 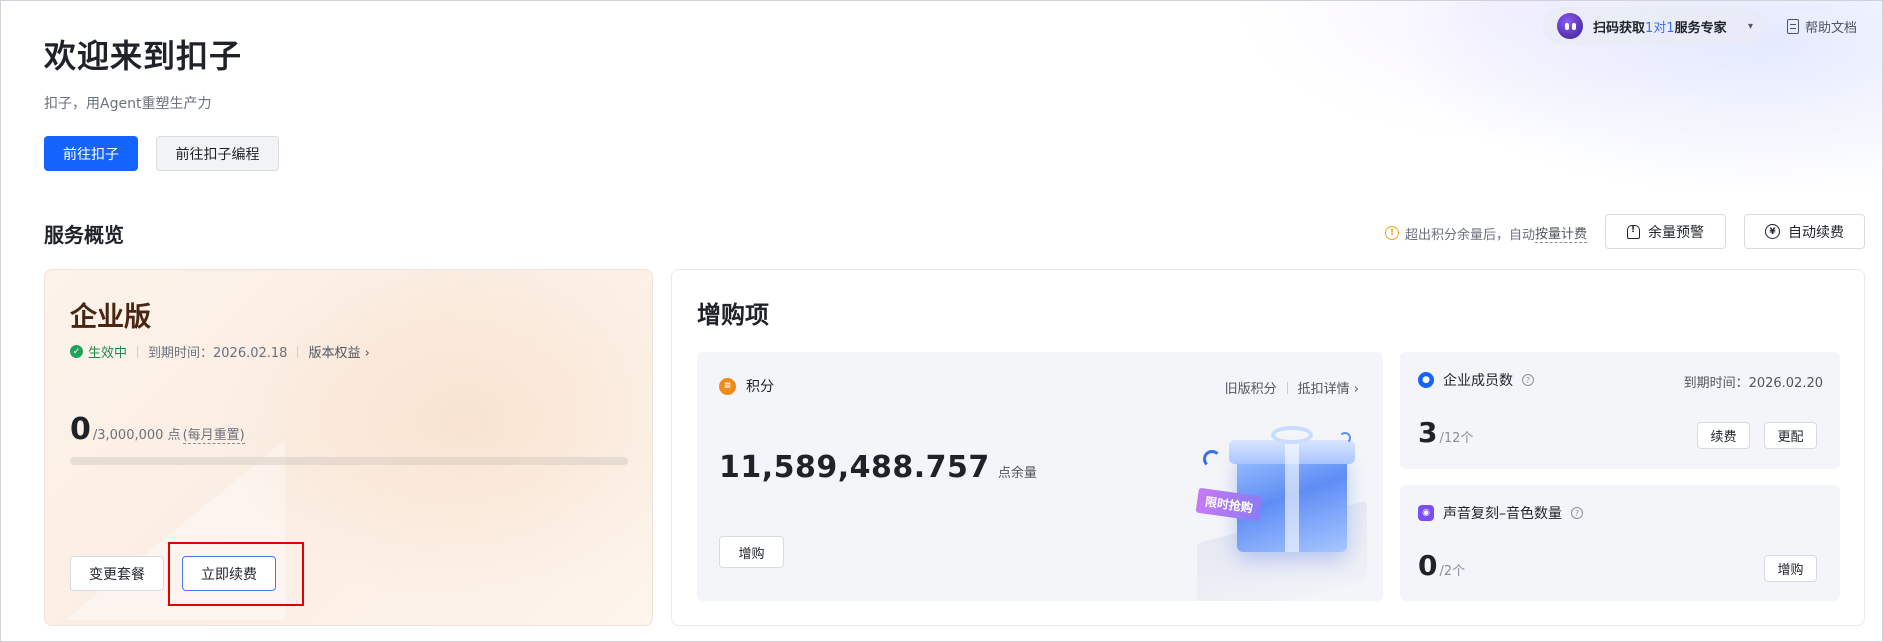 I want to click on buy-voice-button: 增购, so click(x=1790, y=568).